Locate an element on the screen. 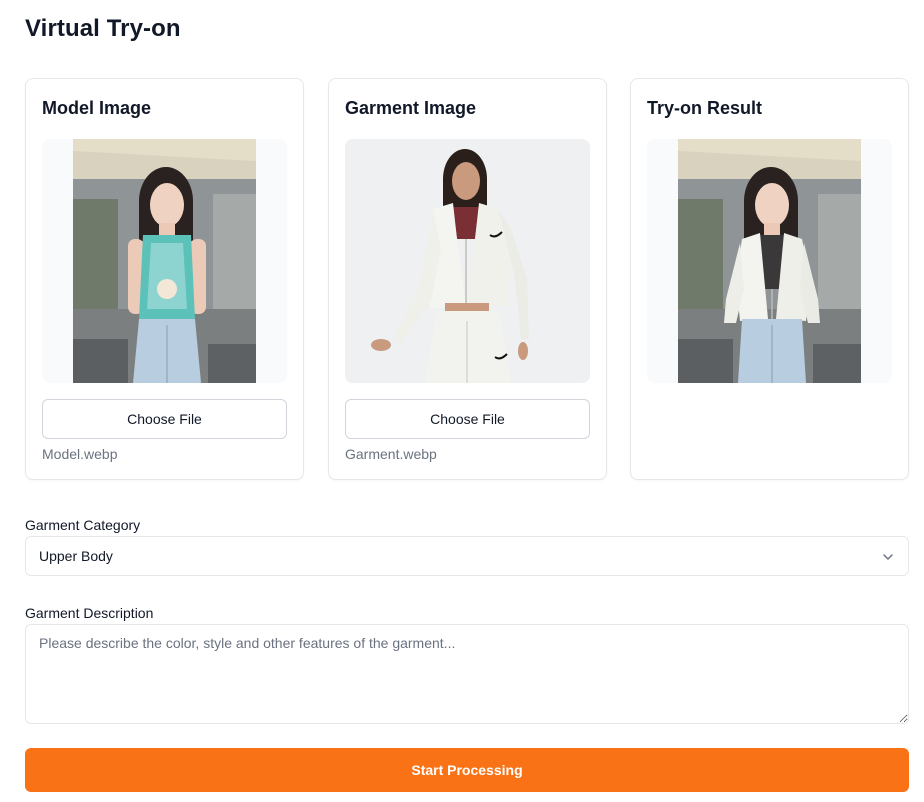 This screenshot has width=924, height=802. garment-photo is located at coordinates (467, 261).